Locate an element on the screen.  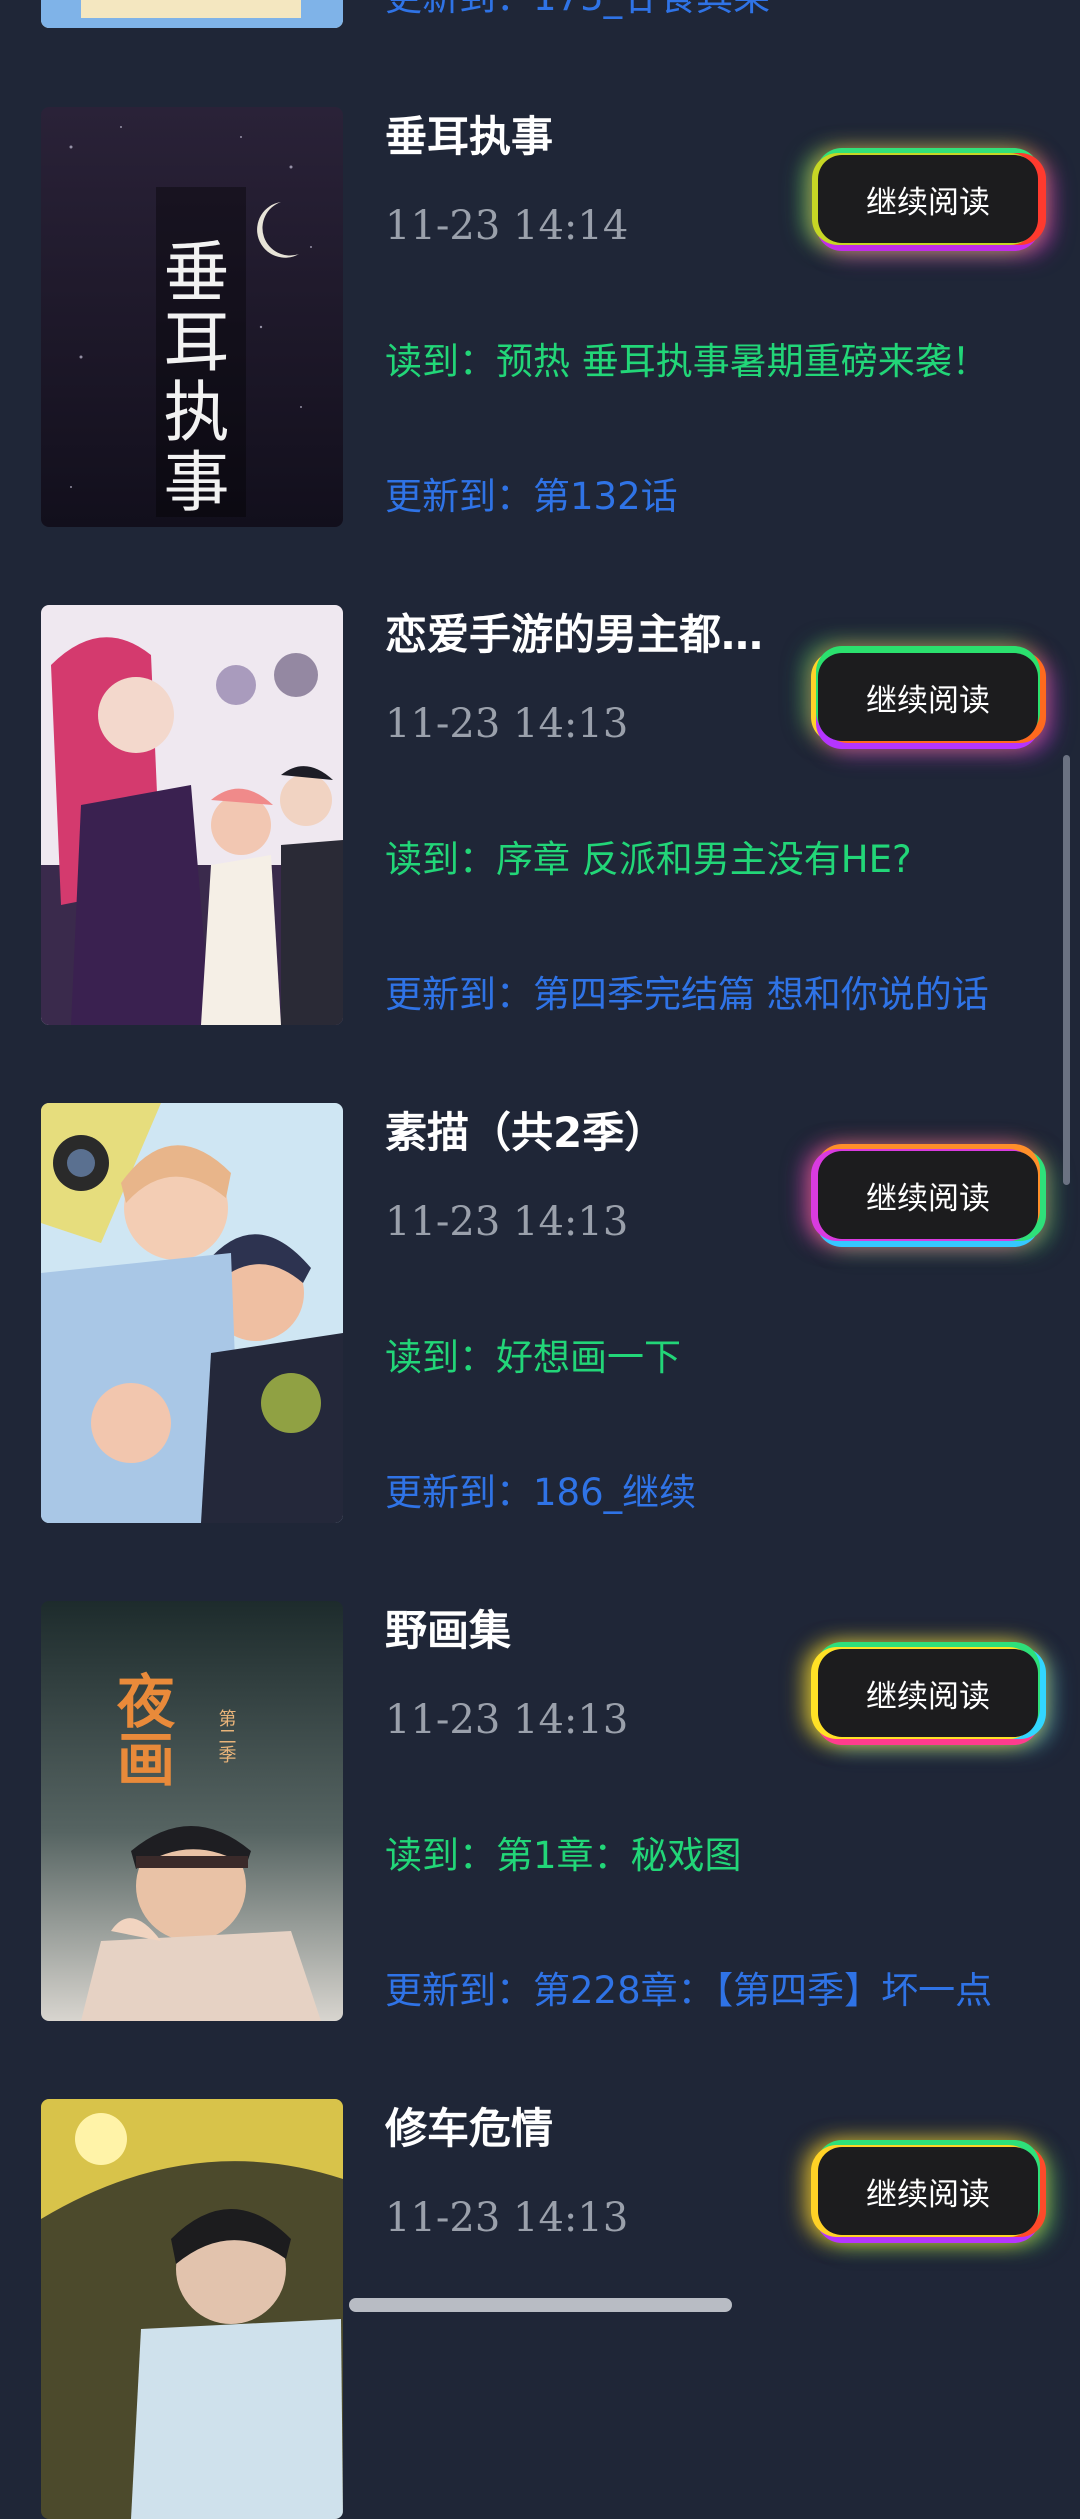
read-progress-text: 读到：第1章：秘戏图 is located at coordinates (563, 1855).